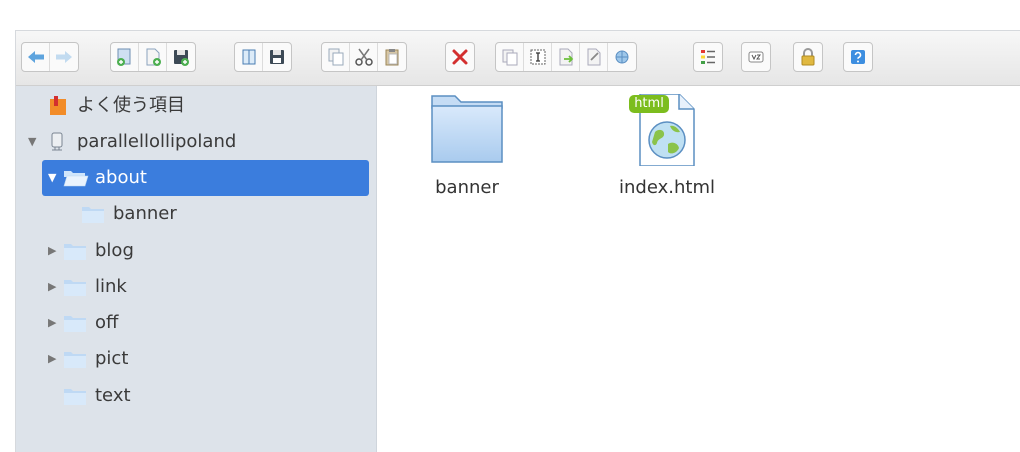 This screenshot has width=1020, height=452. What do you see at coordinates (145, 213) in the screenshot?
I see `sidebar-item-label: banner` at bounding box center [145, 213].